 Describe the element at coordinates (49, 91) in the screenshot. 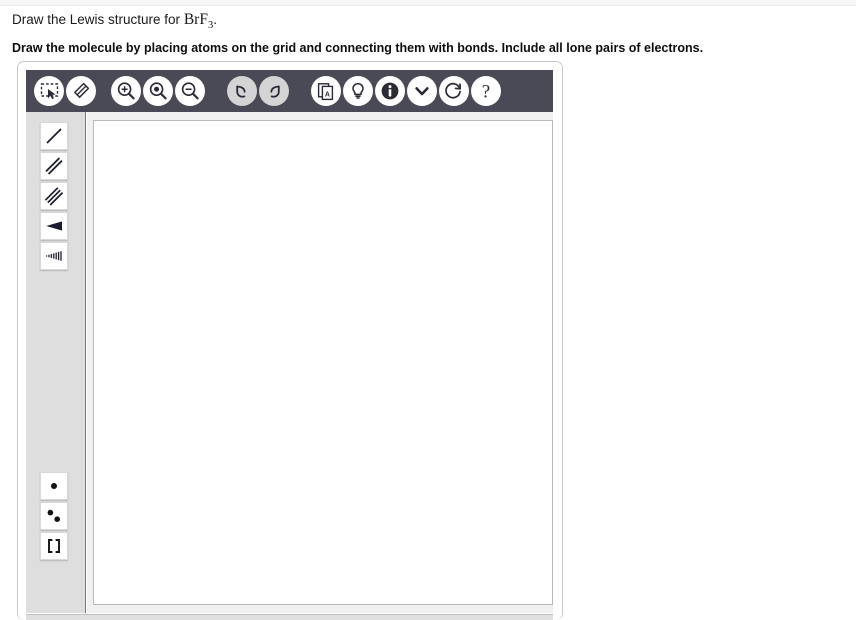

I see `select-rectangle-icon` at that location.